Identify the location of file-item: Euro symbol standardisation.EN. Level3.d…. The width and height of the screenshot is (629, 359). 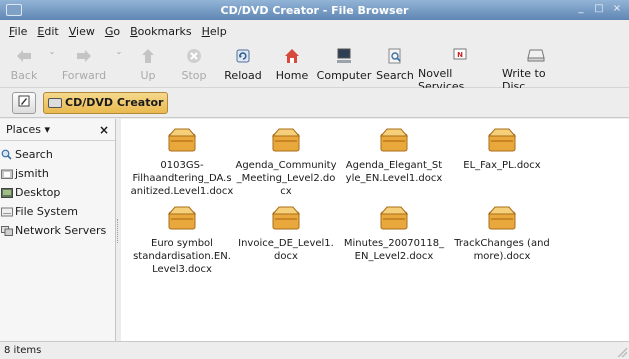
(182, 241).